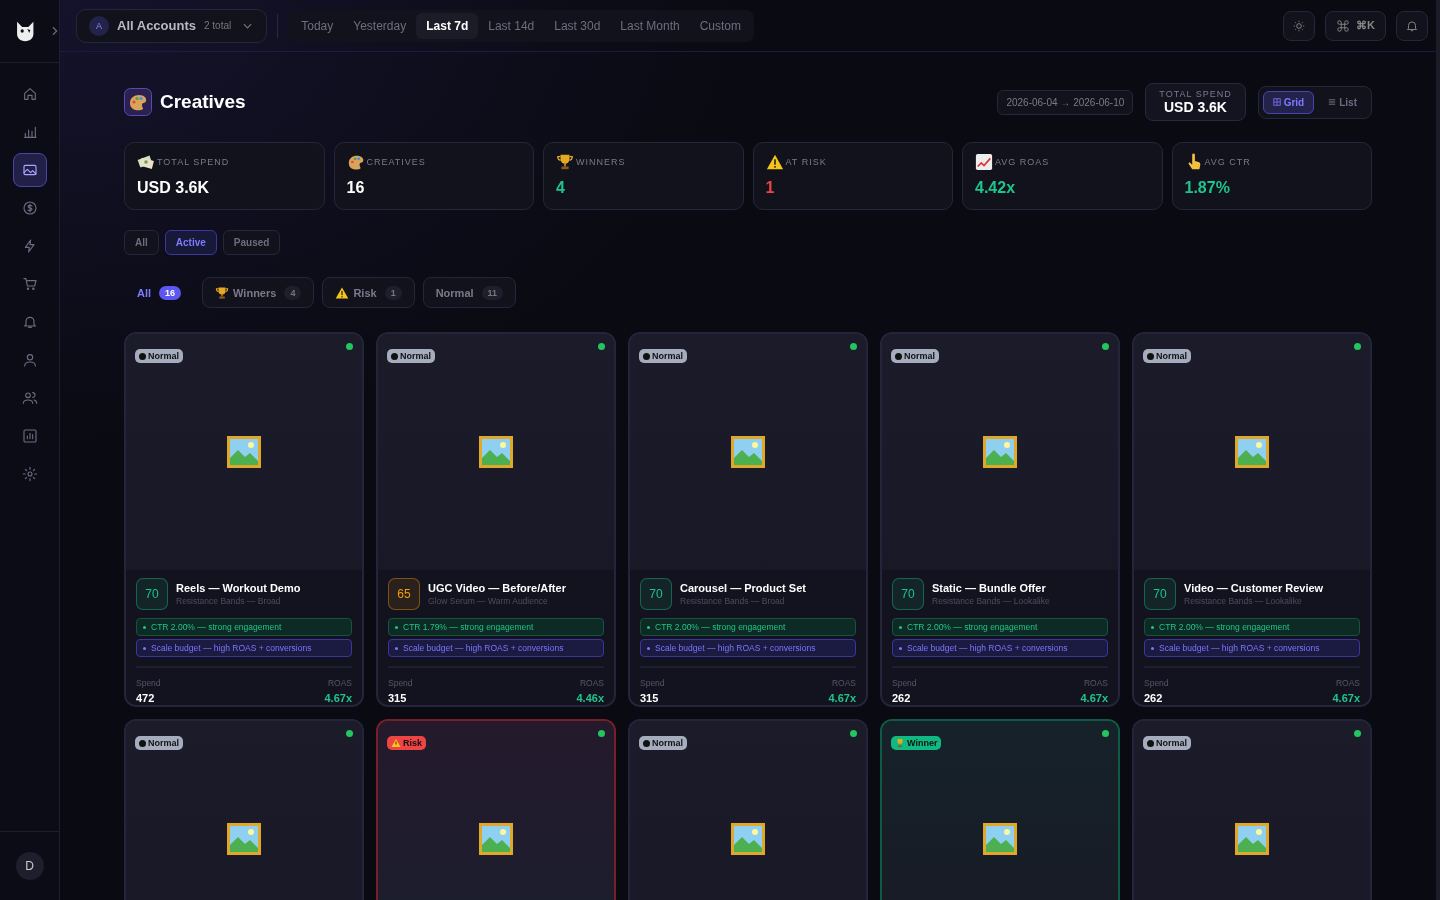  I want to click on chart-icon, so click(984, 162).